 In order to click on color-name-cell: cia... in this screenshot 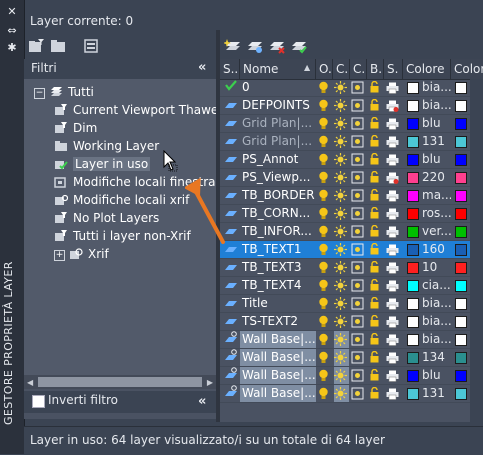, I will do `click(436, 285)`.